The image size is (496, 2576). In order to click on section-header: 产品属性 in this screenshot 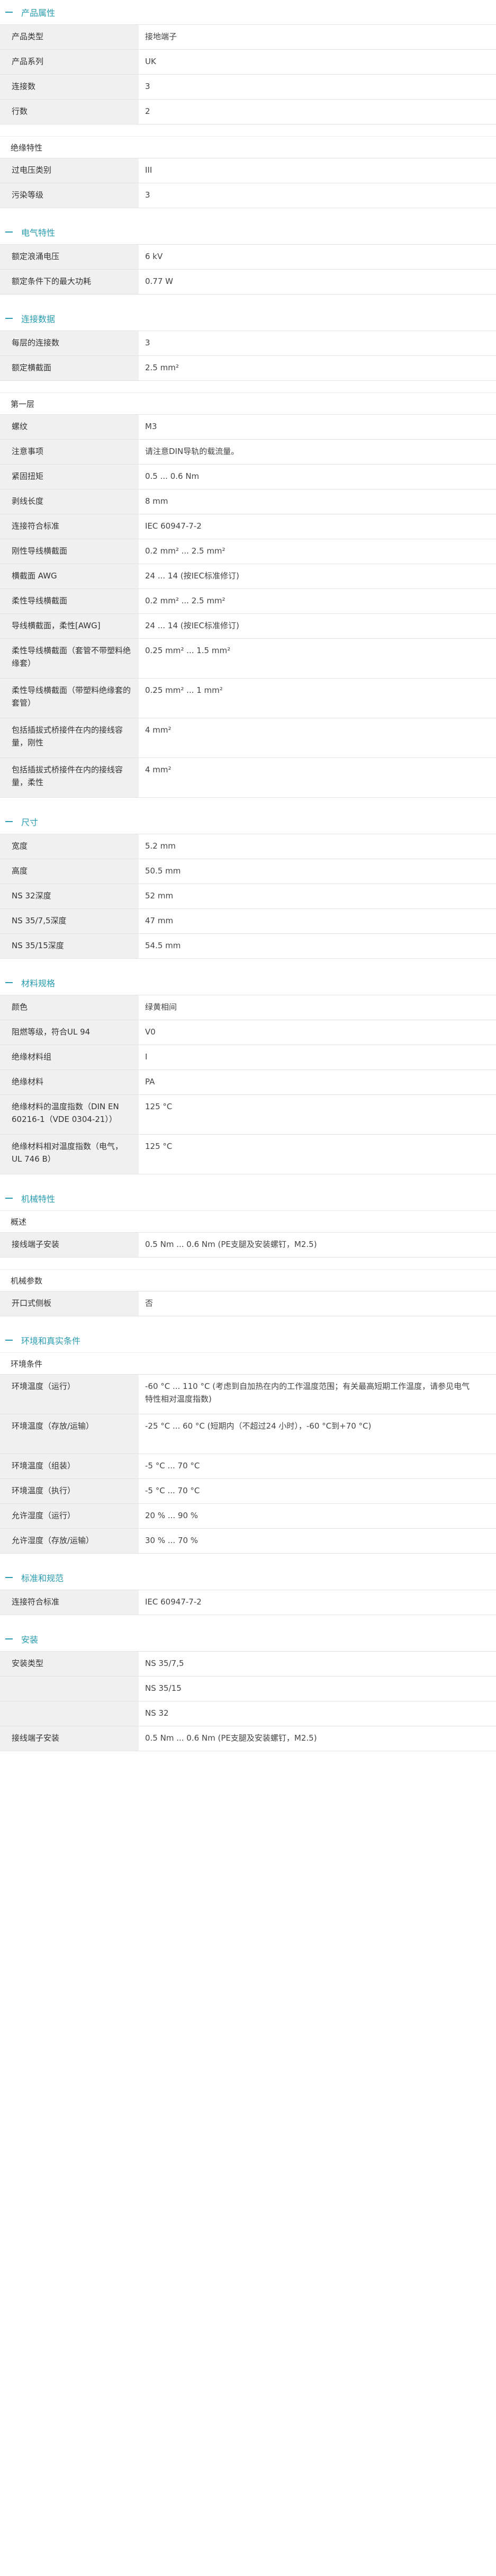, I will do `click(248, 12)`.